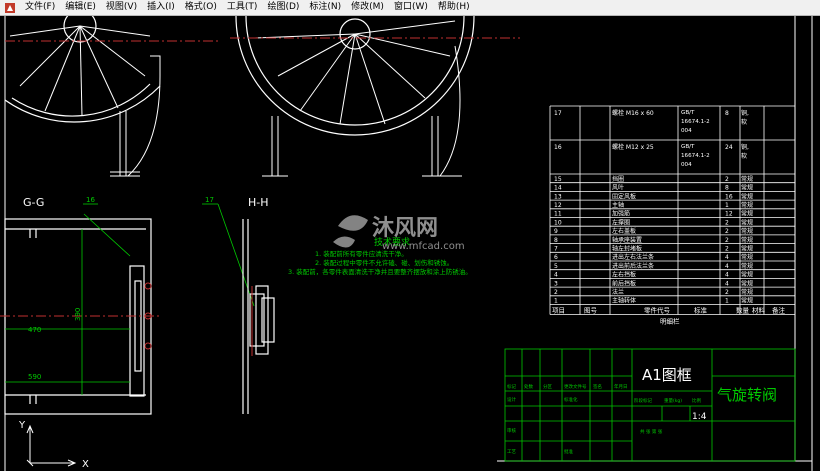  What do you see at coordinates (201, 7) in the screenshot?
I see `menu-format: 格式(O)` at bounding box center [201, 7].